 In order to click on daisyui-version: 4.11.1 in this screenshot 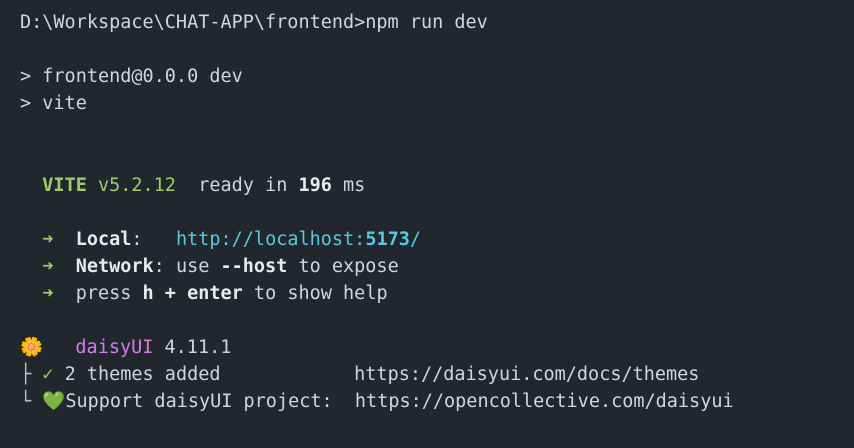, I will do `click(198, 347)`.